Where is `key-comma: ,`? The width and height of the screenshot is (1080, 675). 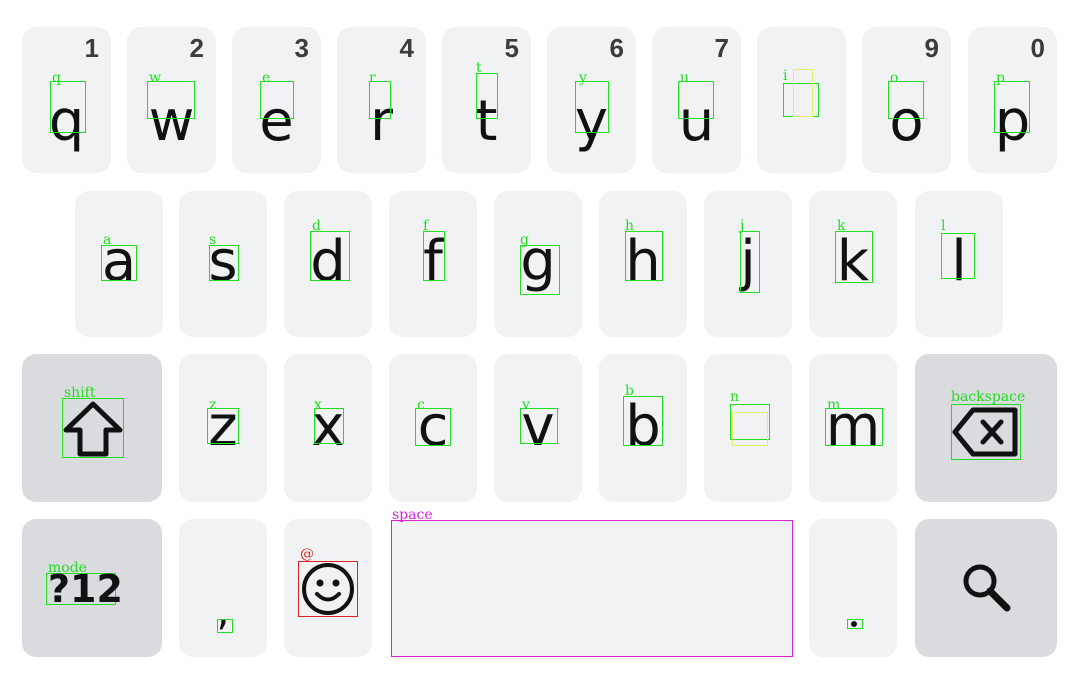 key-comma: , is located at coordinates (223, 588).